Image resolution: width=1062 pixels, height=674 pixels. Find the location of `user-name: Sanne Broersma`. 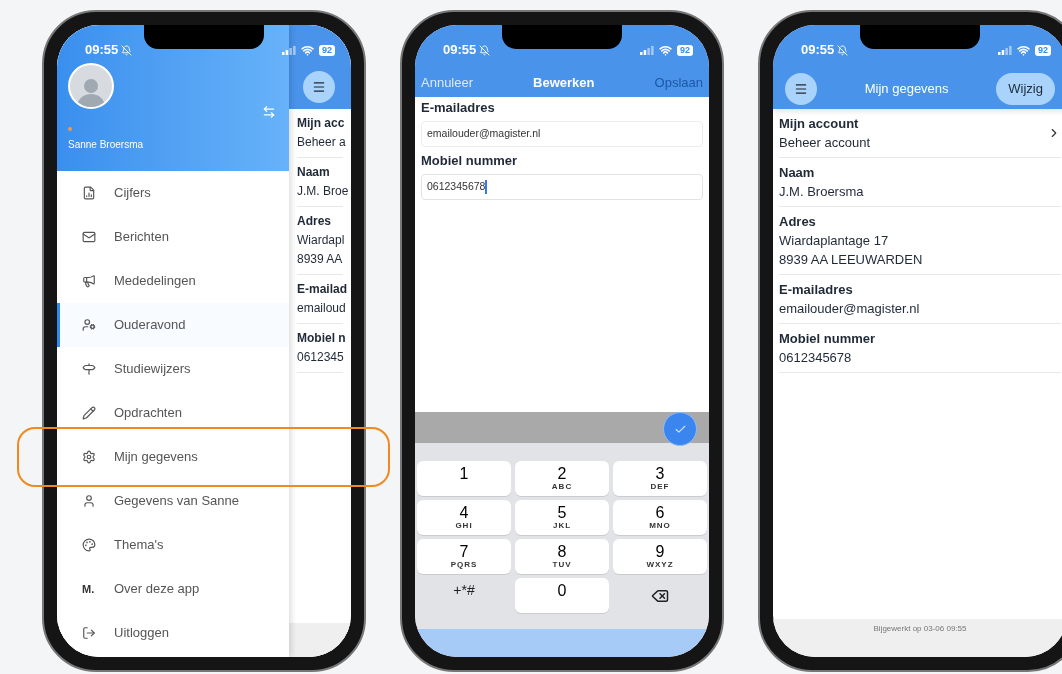

user-name: Sanne Broersma is located at coordinates (106, 145).